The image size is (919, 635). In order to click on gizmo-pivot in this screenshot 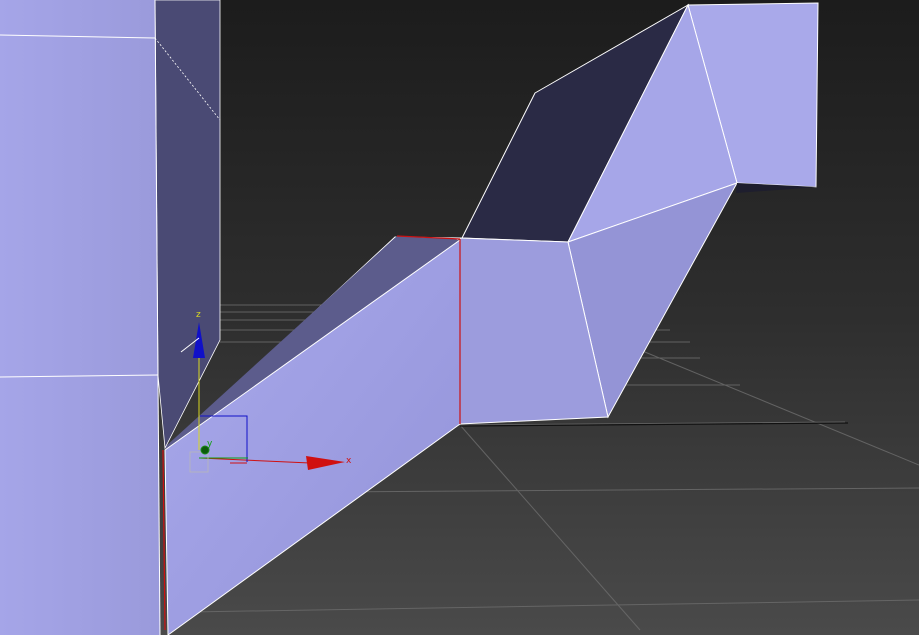, I will do `click(205, 450)`.